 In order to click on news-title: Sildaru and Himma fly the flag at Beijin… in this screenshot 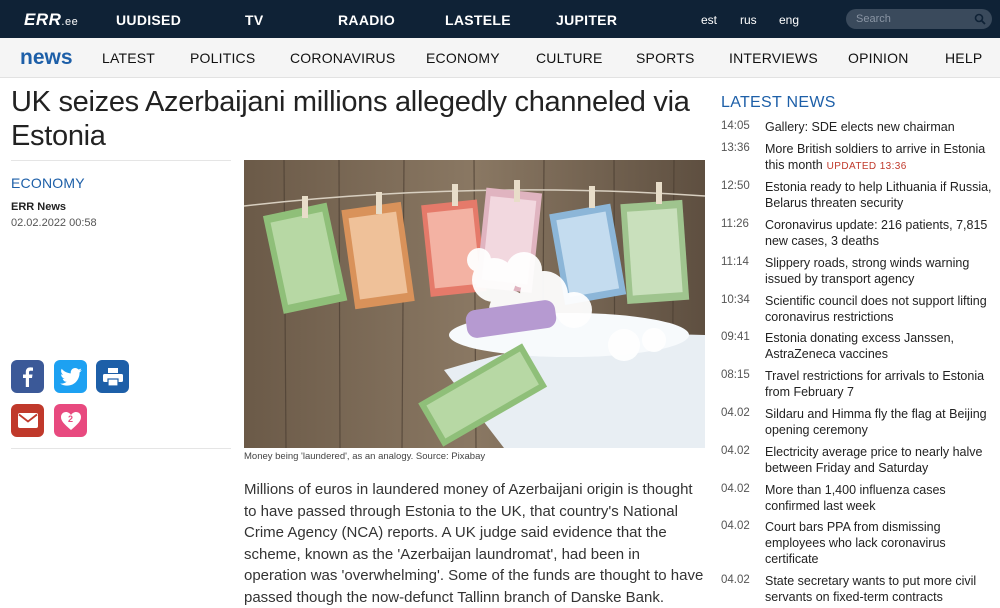, I will do `click(880, 422)`.